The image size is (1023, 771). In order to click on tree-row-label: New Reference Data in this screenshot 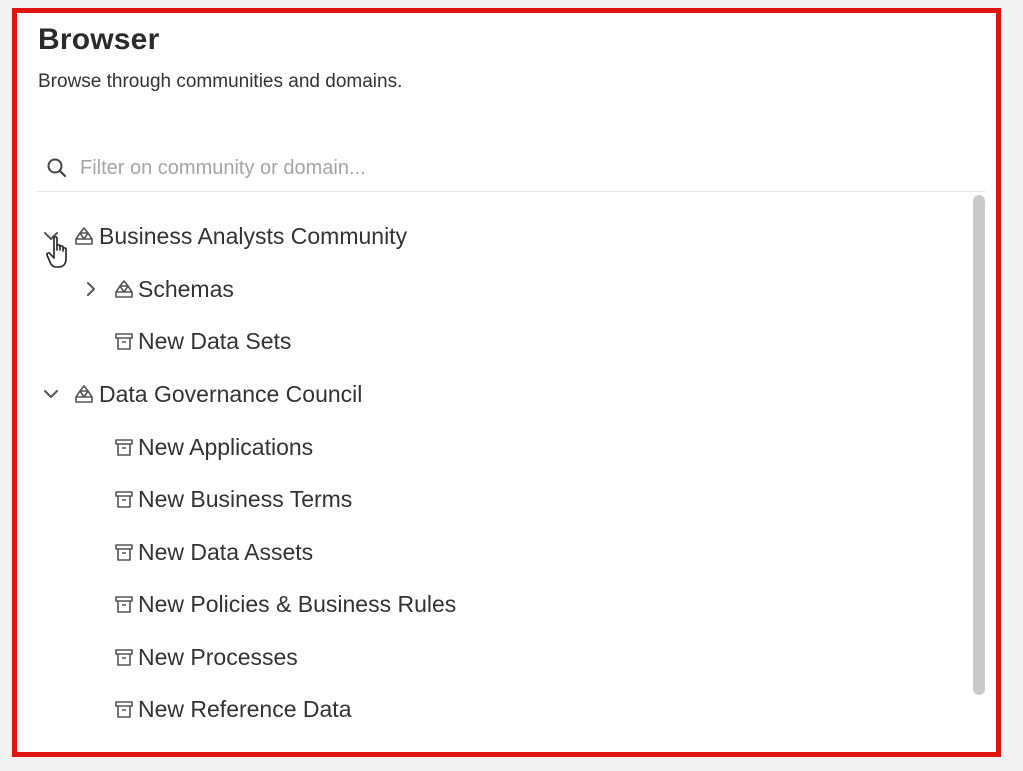, I will do `click(245, 709)`.